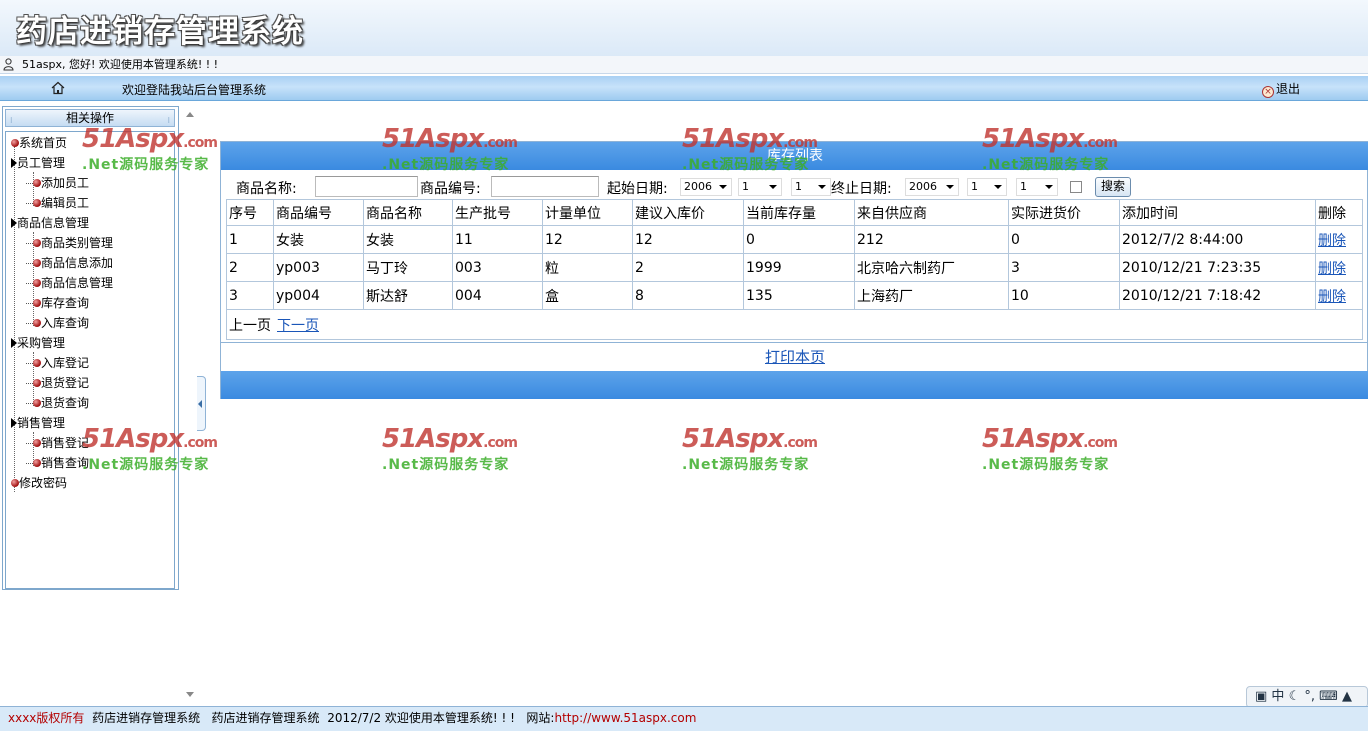 This screenshot has width=1368, height=731. What do you see at coordinates (987, 187) in the screenshot?
I see `end-month-select: 1` at bounding box center [987, 187].